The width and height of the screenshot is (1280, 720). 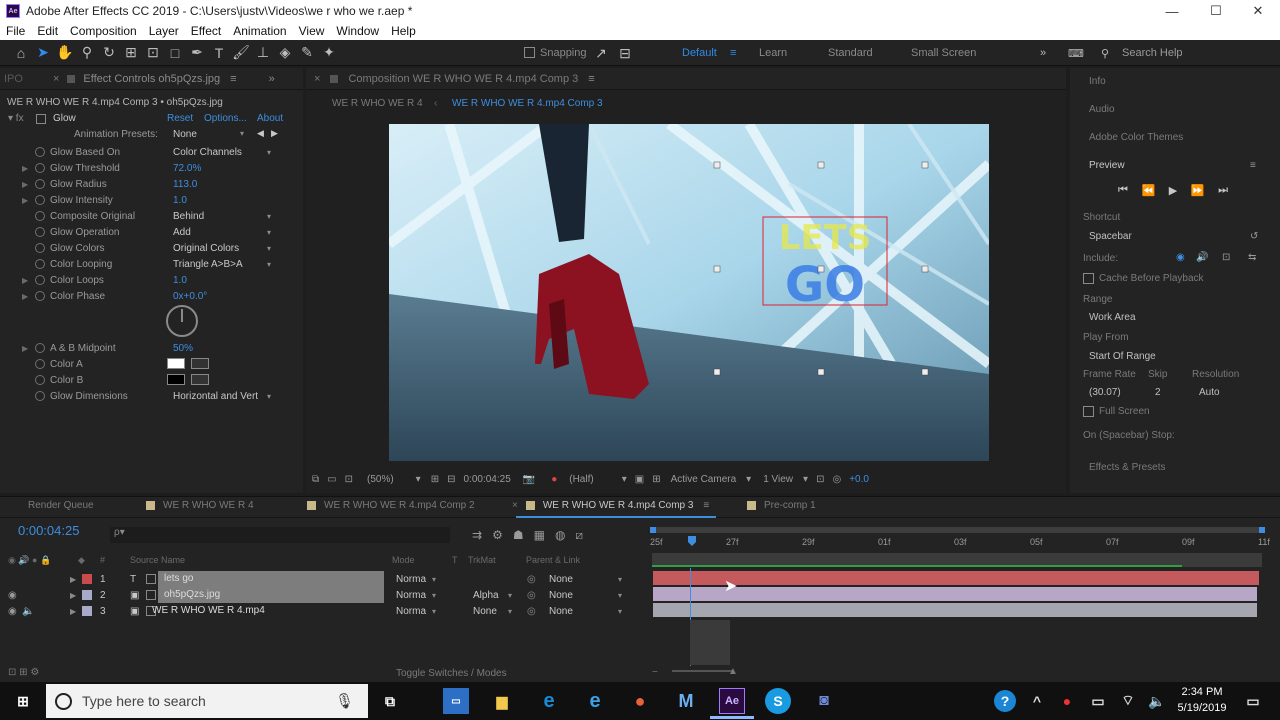 What do you see at coordinates (131, 53) in the screenshot?
I see `camera-tool-icon: ⊞` at bounding box center [131, 53].